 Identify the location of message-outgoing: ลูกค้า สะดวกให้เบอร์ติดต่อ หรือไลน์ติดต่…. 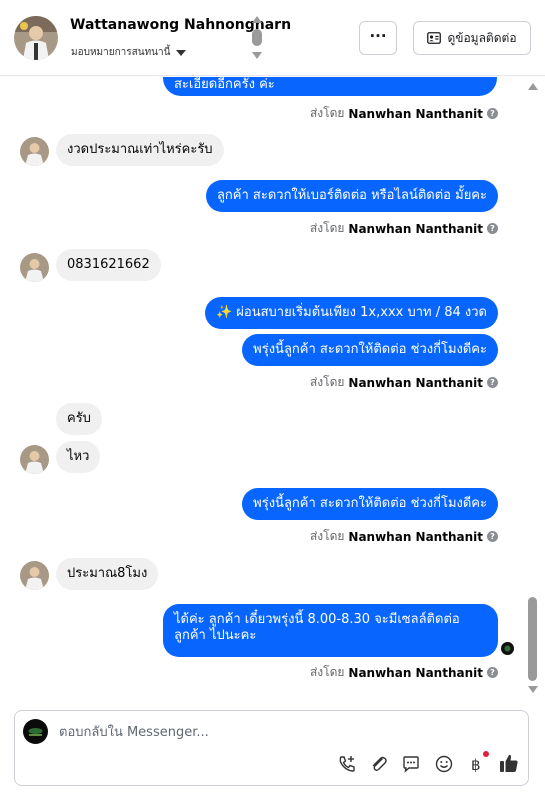
(351, 196).